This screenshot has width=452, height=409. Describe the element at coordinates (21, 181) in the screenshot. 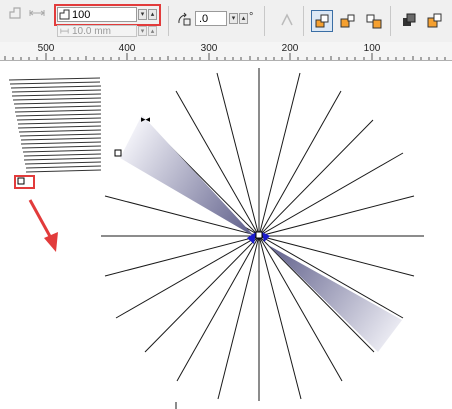

I see `blend-start-node-icon` at that location.